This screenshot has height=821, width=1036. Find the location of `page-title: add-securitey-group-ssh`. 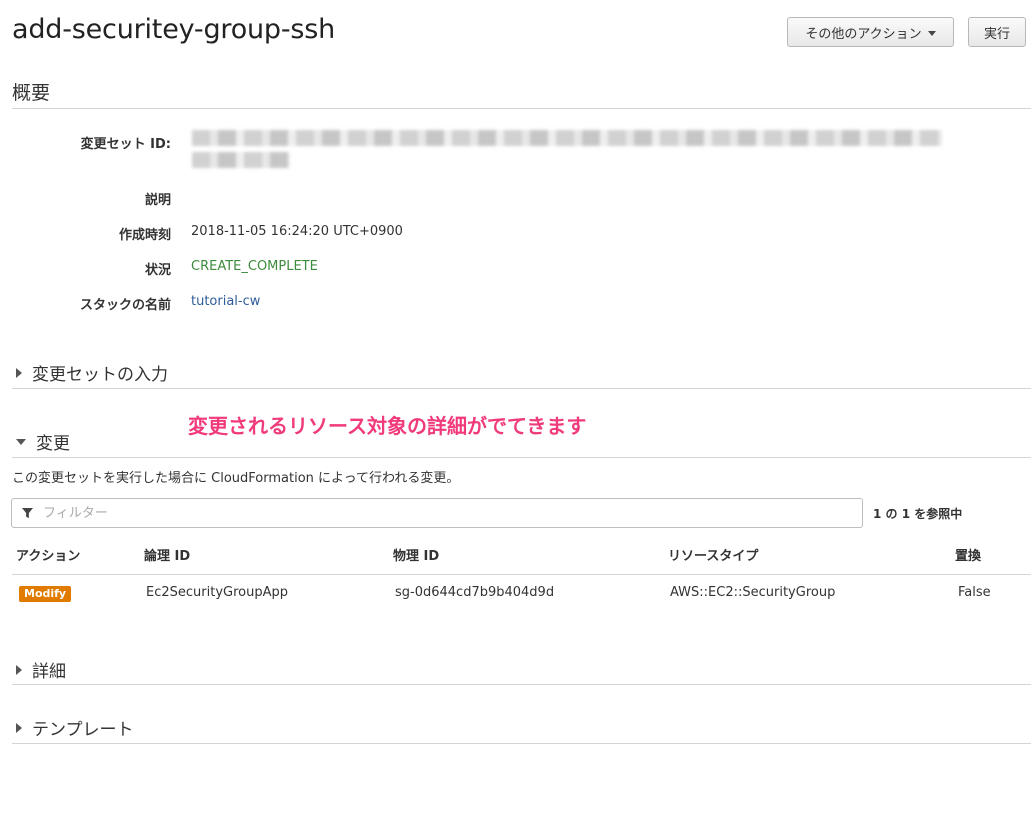

page-title: add-securitey-group-ssh is located at coordinates (174, 29).